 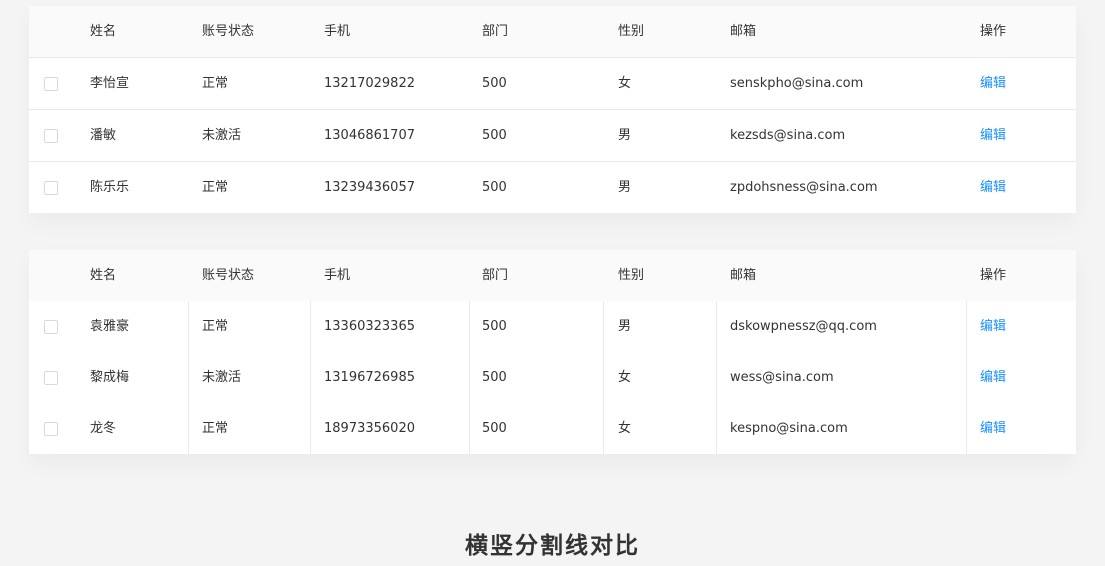 What do you see at coordinates (110, 377) in the screenshot?
I see `cell-name: 黎成梅` at bounding box center [110, 377].